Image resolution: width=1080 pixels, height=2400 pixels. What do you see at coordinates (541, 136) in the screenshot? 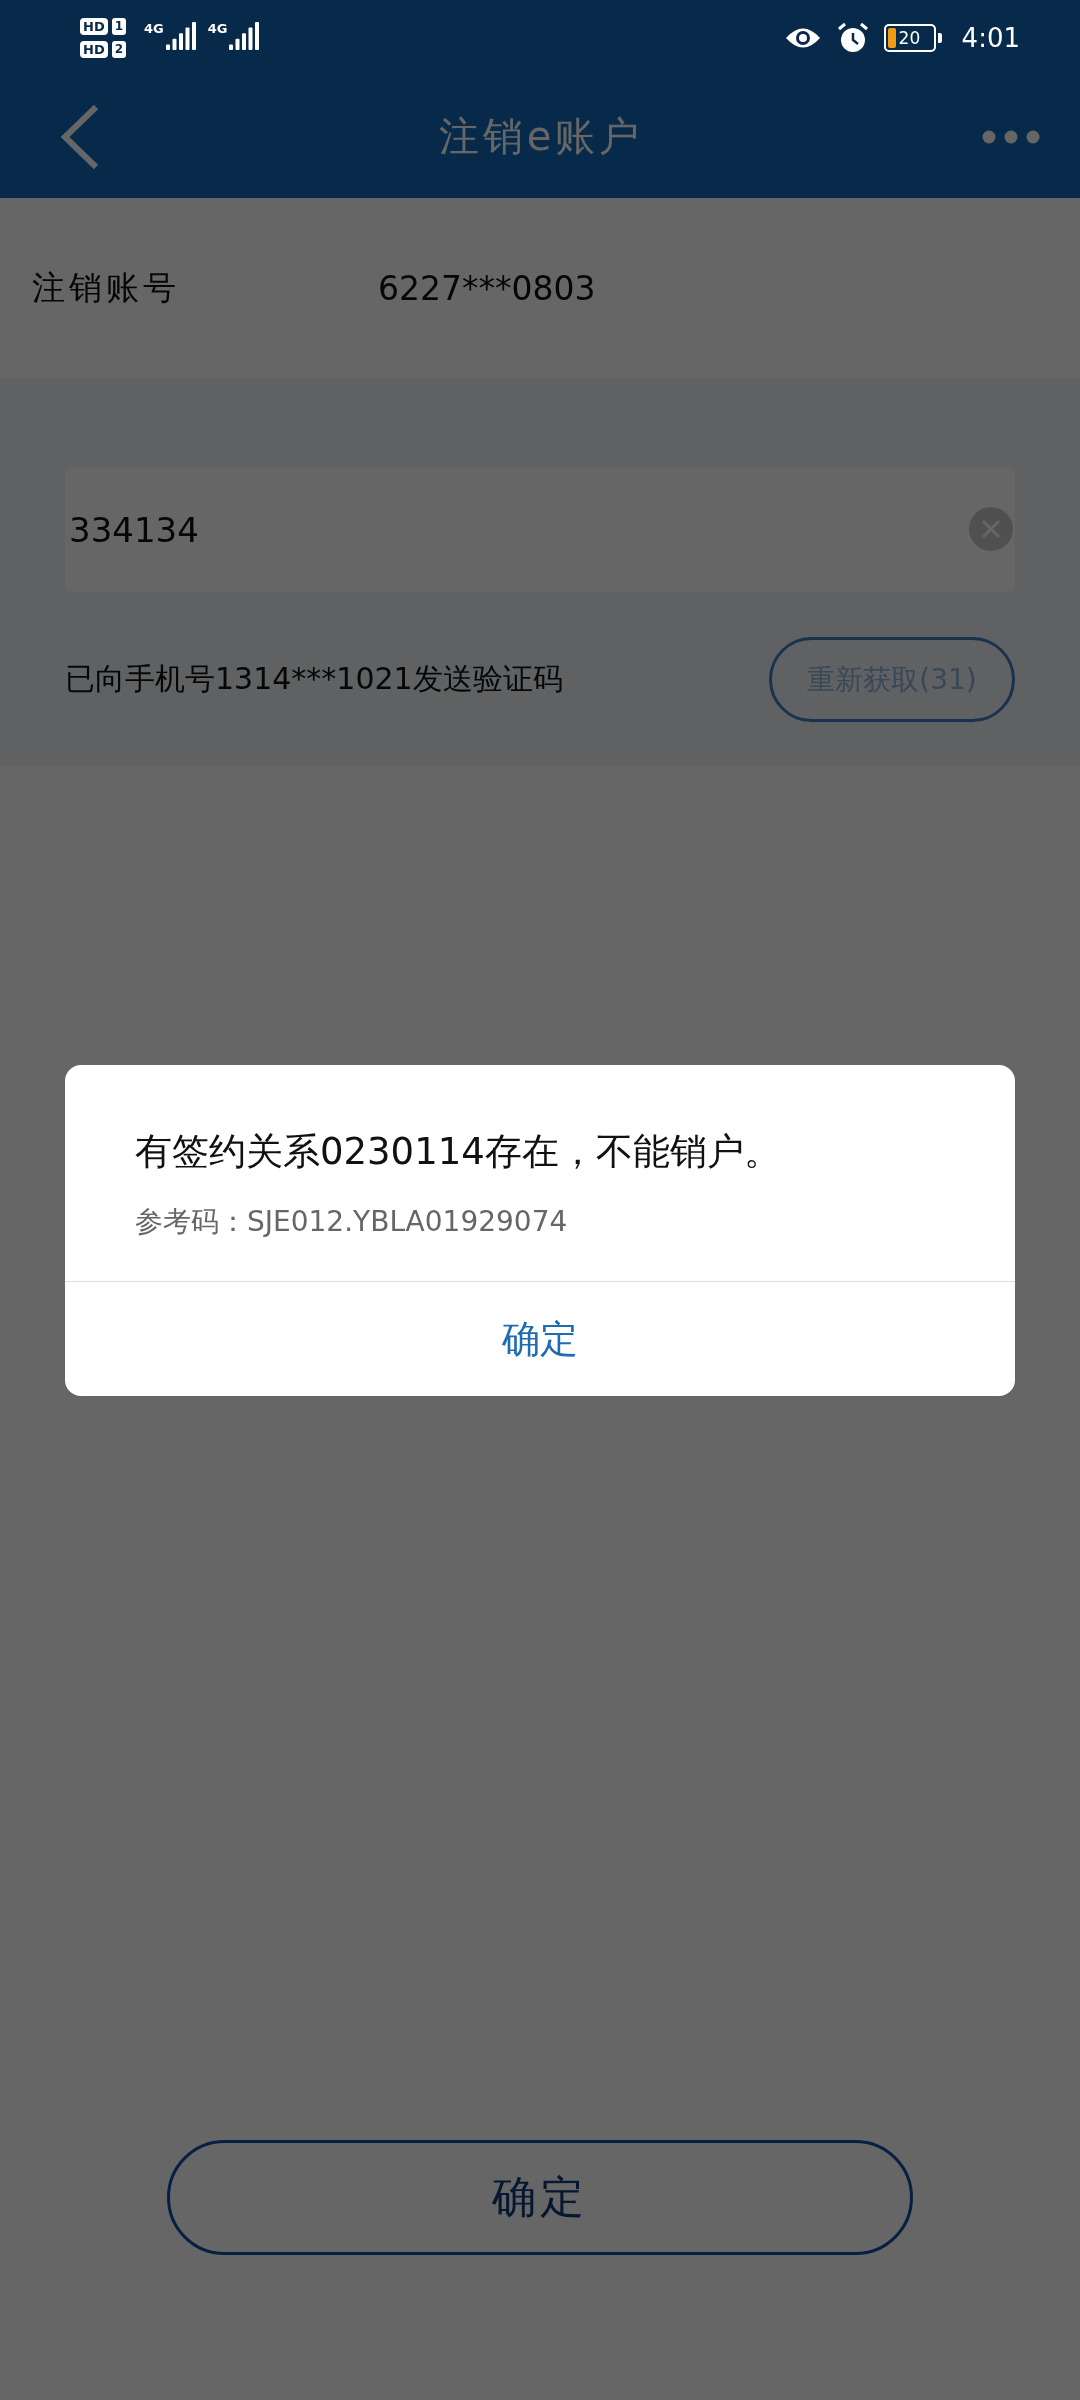
I see `page-title: 注销e账户` at bounding box center [541, 136].